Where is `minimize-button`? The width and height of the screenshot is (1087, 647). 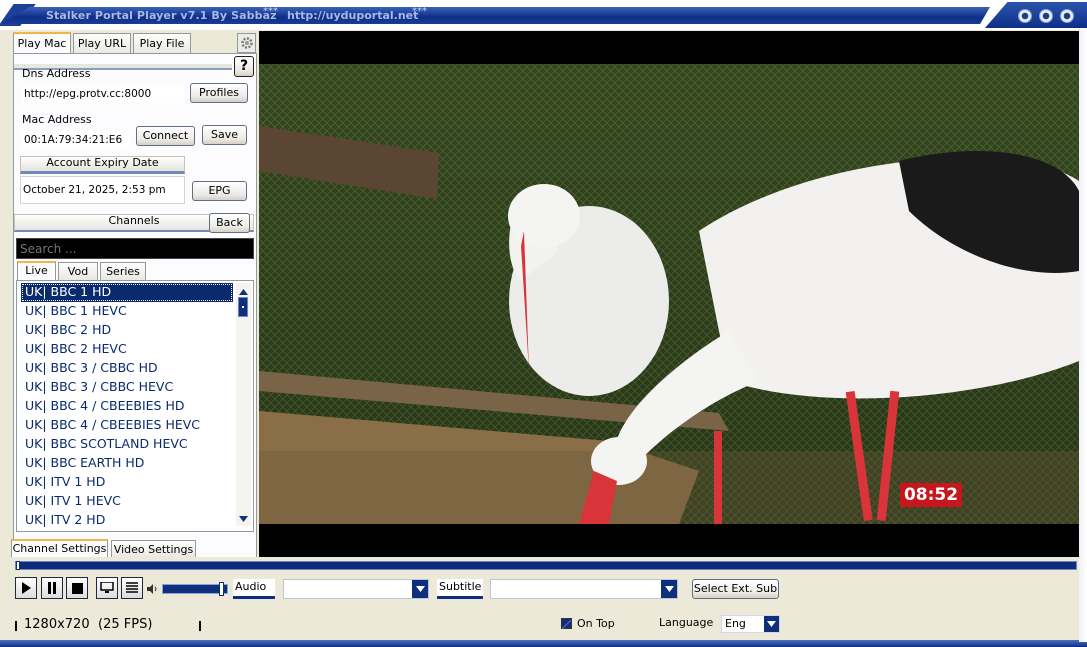 minimize-button is located at coordinates (1025, 16).